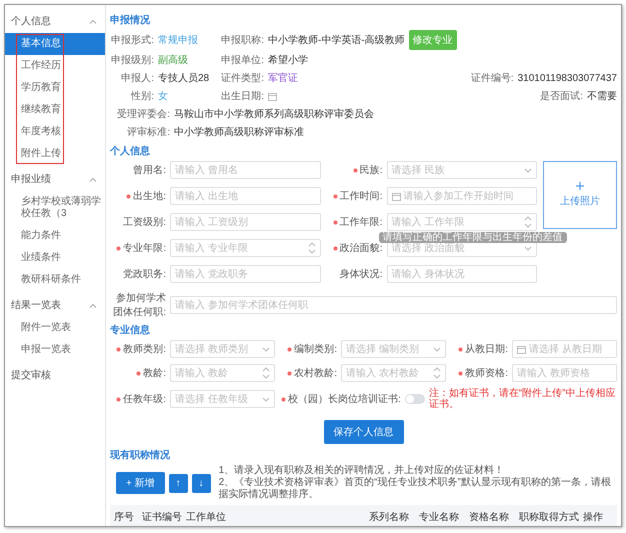 This screenshot has height=533, width=626. Describe the element at coordinates (239, 132) in the screenshot. I see `field-value: 中小学教师高级职称评审标准` at that location.